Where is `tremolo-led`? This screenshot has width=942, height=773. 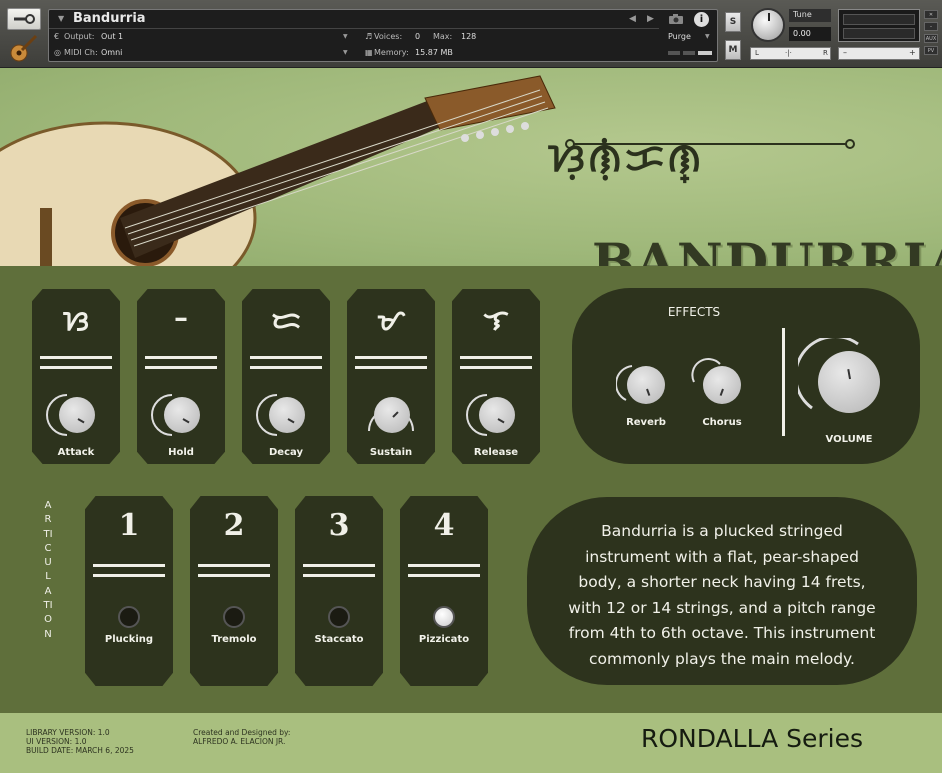
tremolo-led is located at coordinates (234, 617).